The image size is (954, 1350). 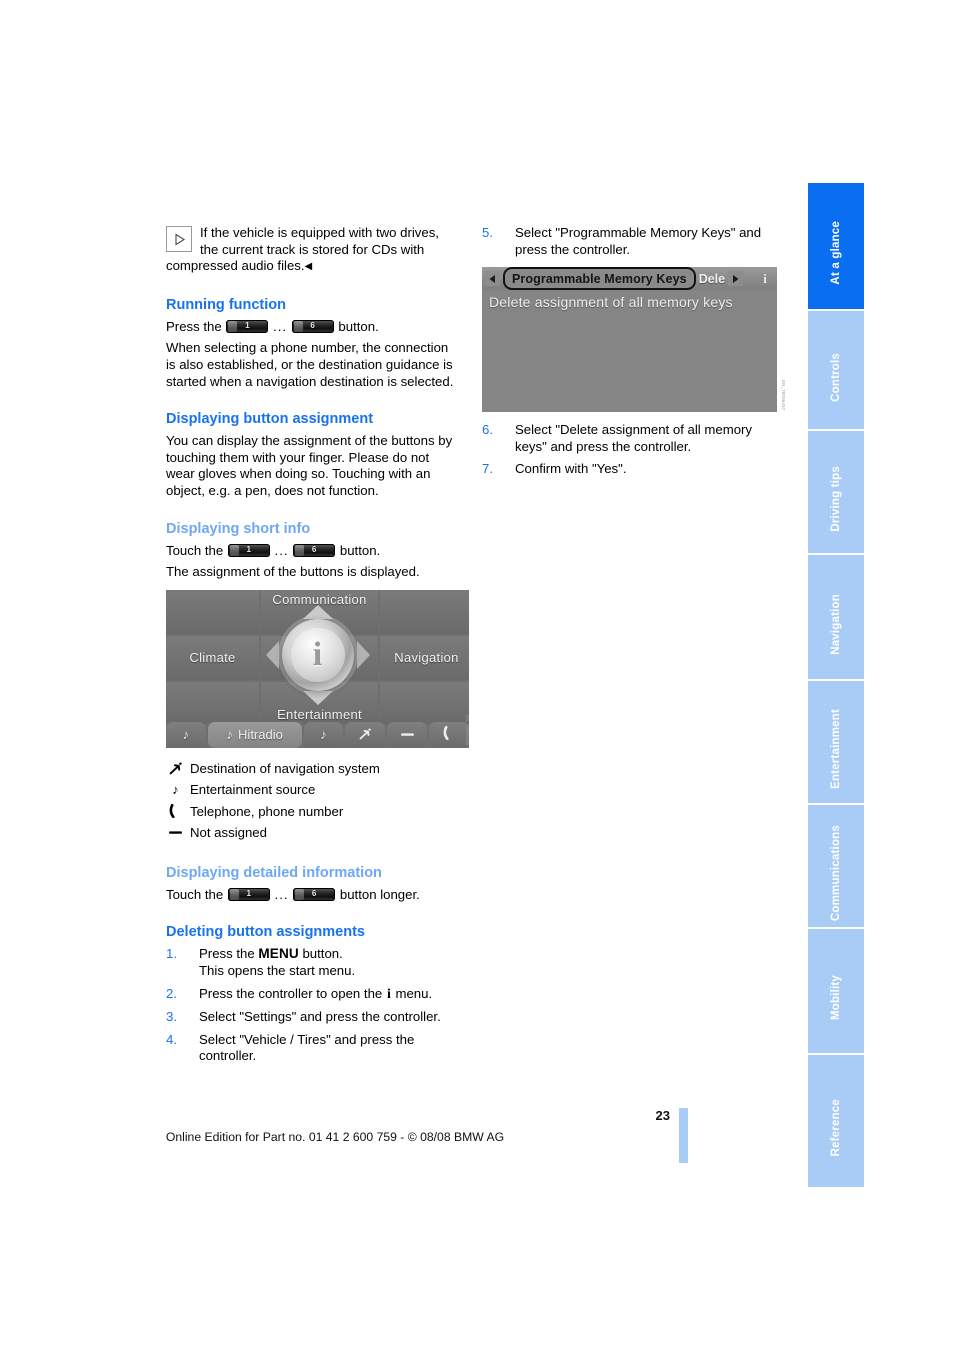 I want to click on menu-button-label: MENU, so click(x=278, y=954).